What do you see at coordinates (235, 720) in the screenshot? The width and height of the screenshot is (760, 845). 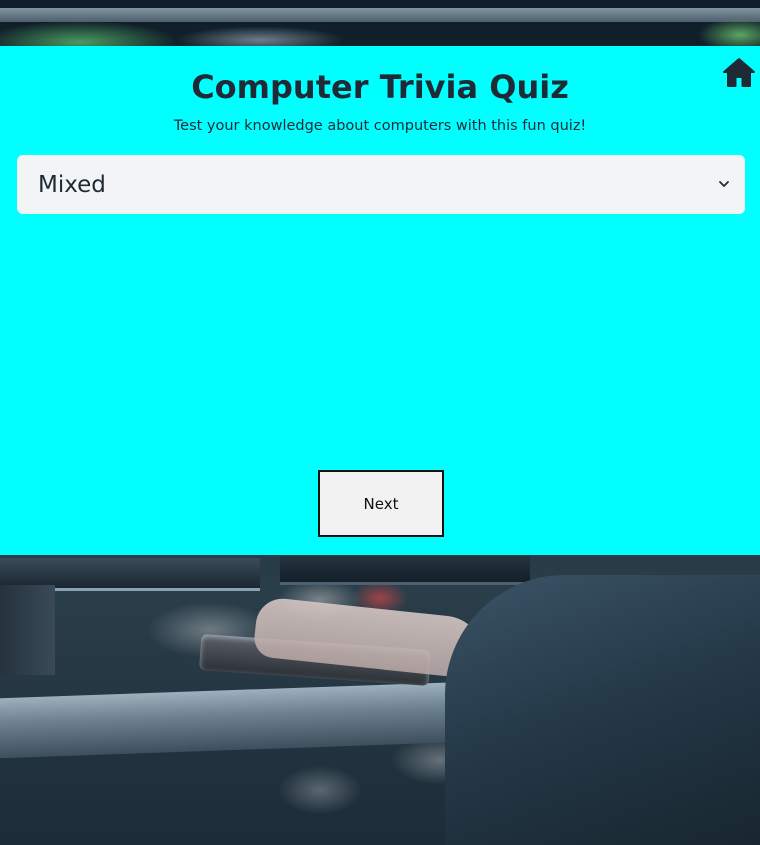 I see `background-desk` at bounding box center [235, 720].